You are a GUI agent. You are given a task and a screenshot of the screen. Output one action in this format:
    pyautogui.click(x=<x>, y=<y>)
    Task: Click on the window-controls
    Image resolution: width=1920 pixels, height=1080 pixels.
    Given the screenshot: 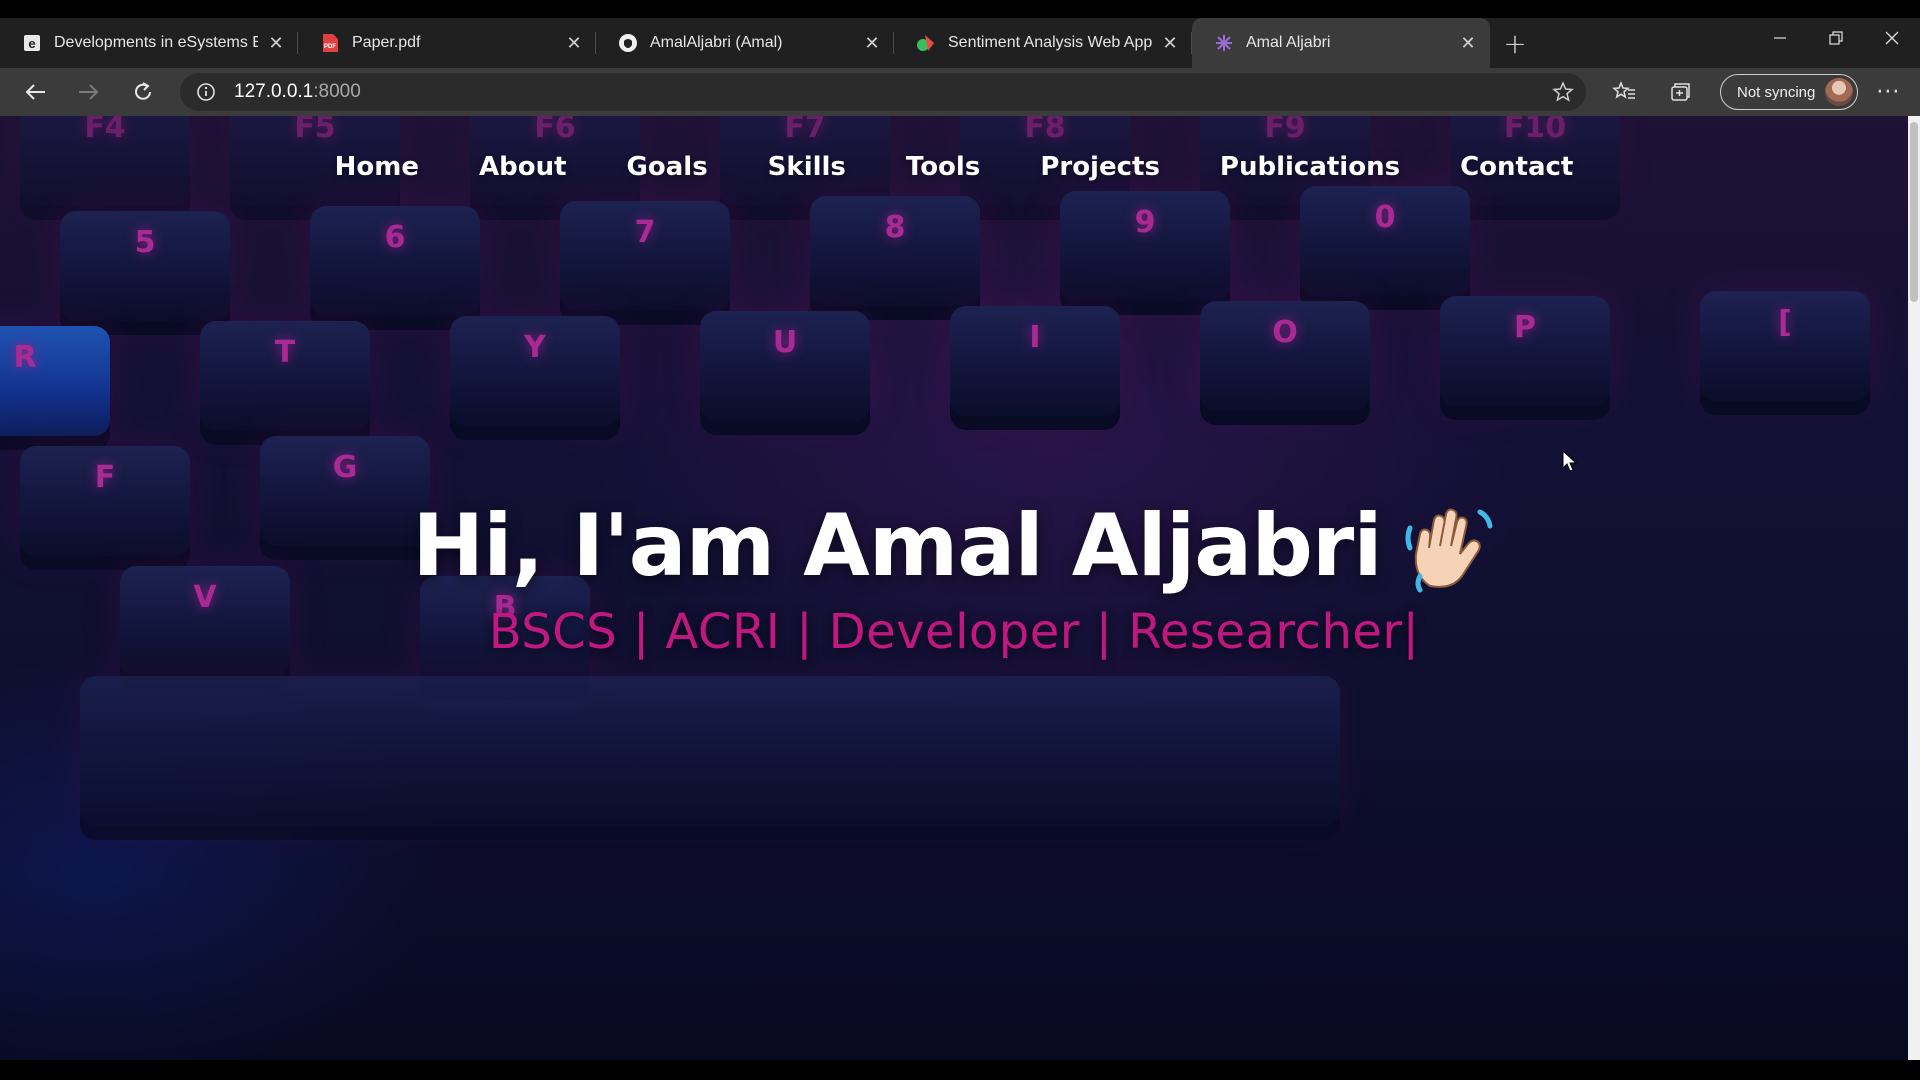 What is the action you would take?
    pyautogui.click(x=1836, y=43)
    